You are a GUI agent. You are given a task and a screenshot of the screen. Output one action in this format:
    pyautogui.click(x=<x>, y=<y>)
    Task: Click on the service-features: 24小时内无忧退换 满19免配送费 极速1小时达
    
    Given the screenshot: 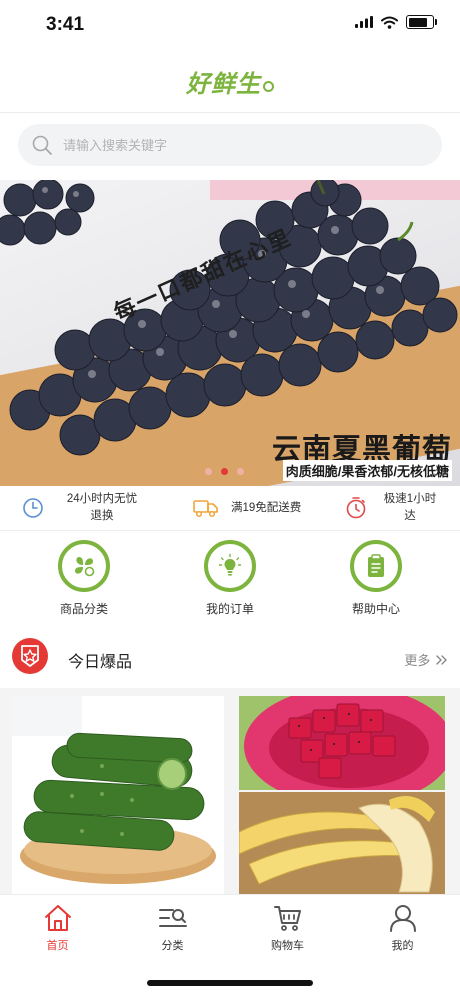 What is the action you would take?
    pyautogui.click(x=230, y=508)
    